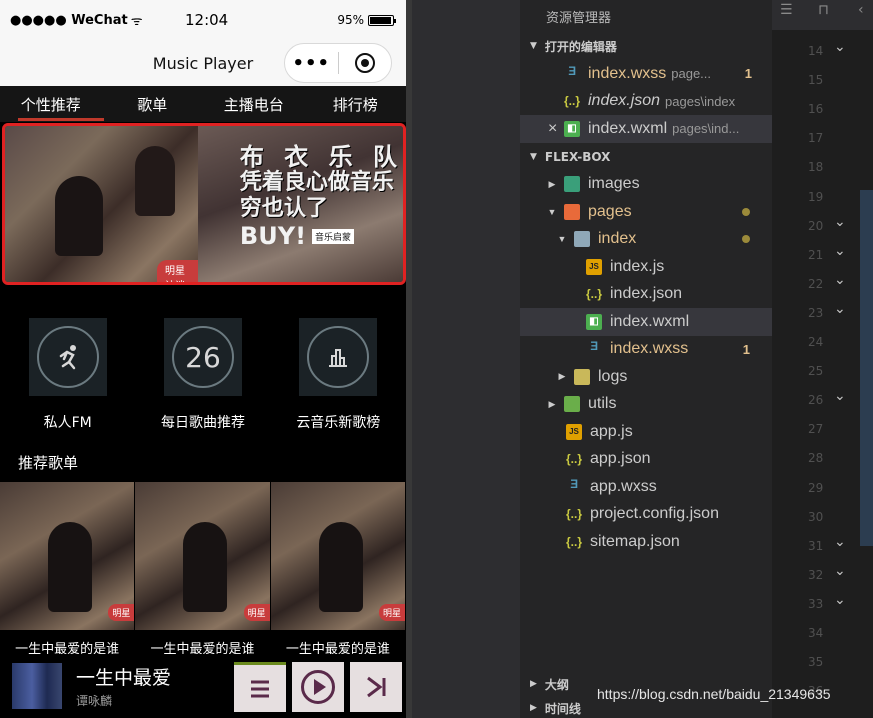 This screenshot has height=718, width=873. Describe the element at coordinates (338, 423) in the screenshot. I see `shortcut-label: 云音乐新歌榜` at that location.